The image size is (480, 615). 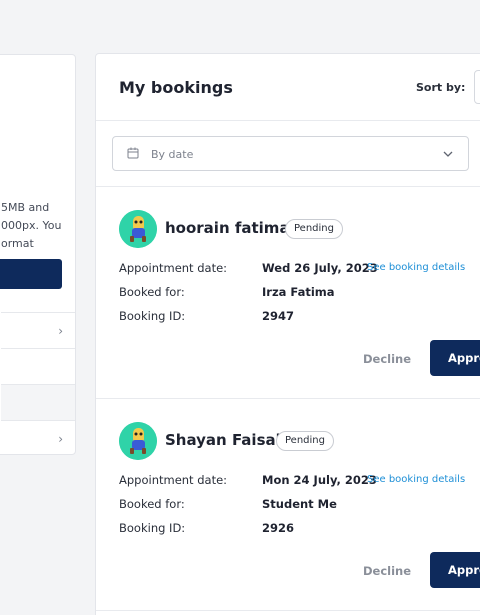 What do you see at coordinates (319, 480) in the screenshot?
I see `appointment-date-value: Mon 24 July, 2023` at bounding box center [319, 480].